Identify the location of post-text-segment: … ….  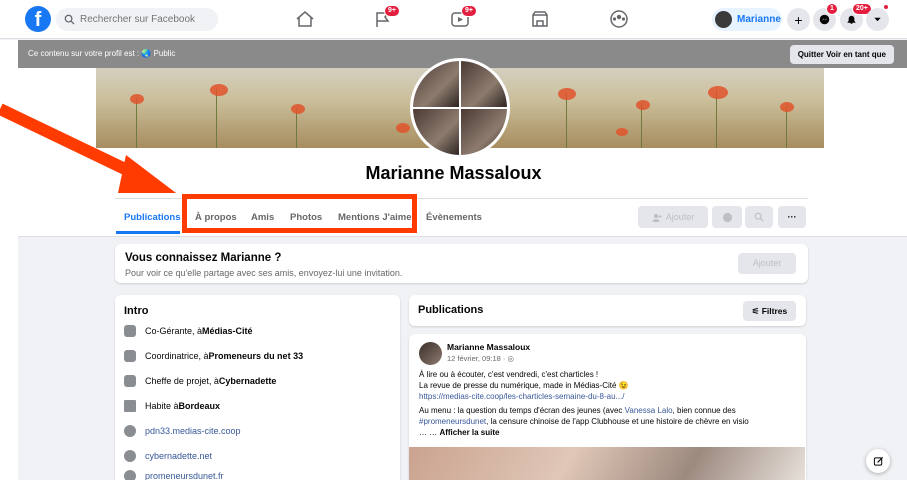
(429, 432).